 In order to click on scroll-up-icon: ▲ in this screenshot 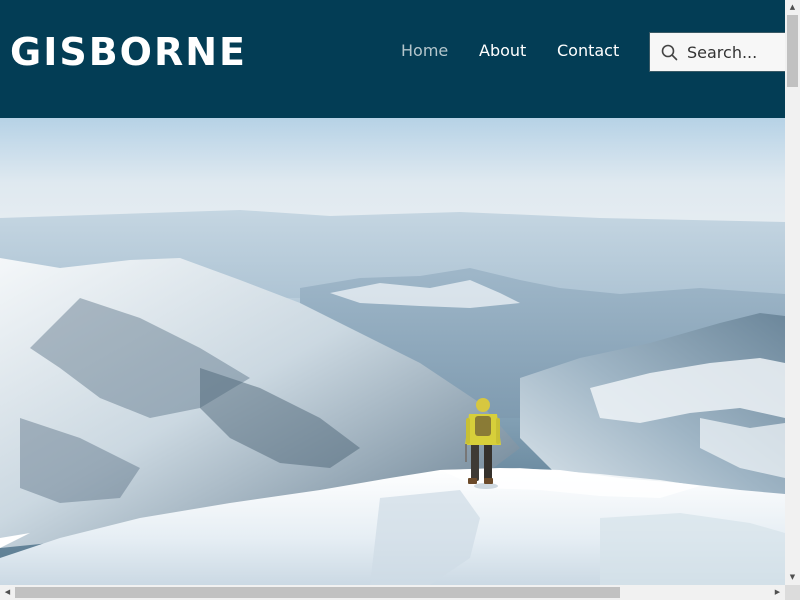, I will do `click(792, 7)`.